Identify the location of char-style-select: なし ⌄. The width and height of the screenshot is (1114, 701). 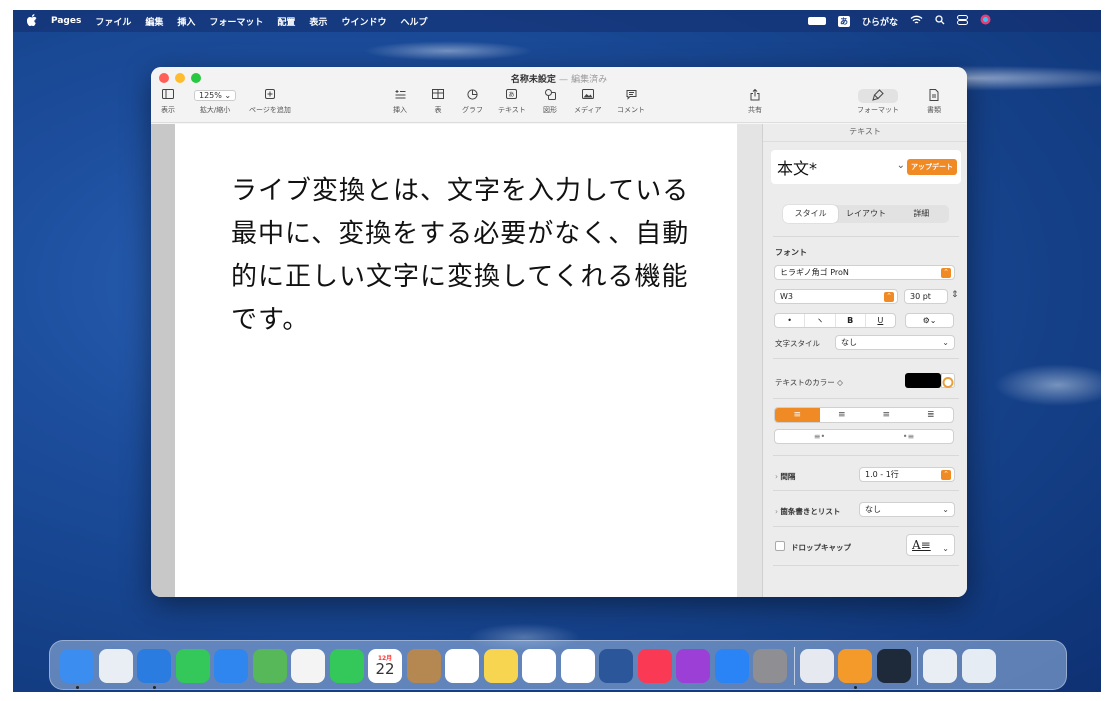
(895, 342).